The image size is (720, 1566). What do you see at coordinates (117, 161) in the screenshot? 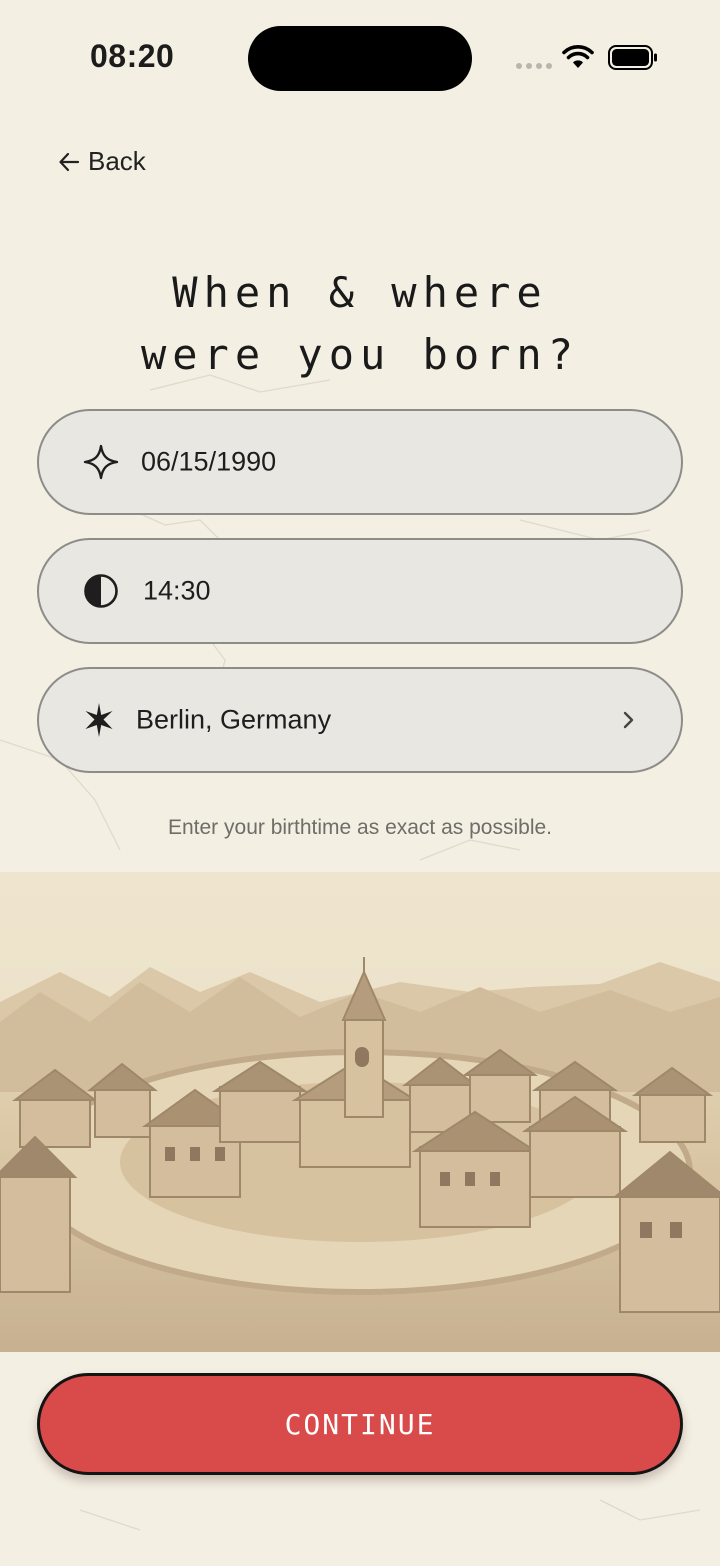
I see `back-label: Back` at bounding box center [117, 161].